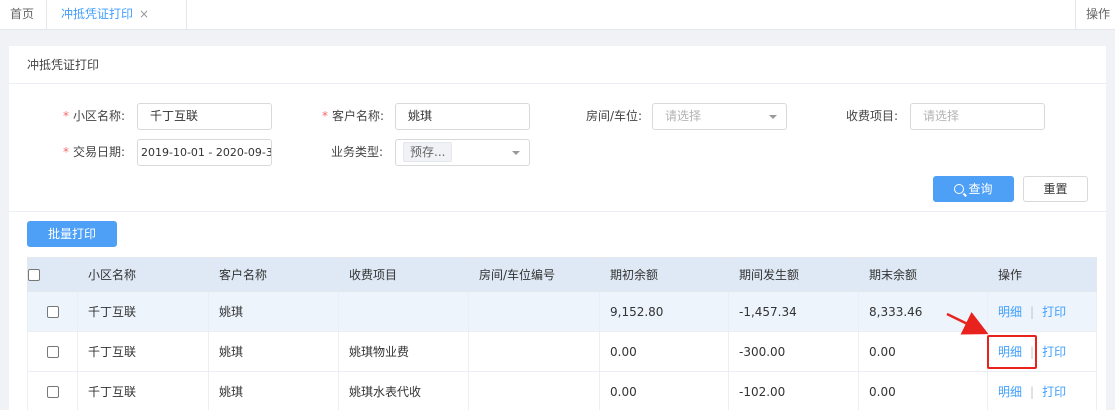 The width and height of the screenshot is (1115, 410). I want to click on column-header: 期末余额, so click(923, 274).